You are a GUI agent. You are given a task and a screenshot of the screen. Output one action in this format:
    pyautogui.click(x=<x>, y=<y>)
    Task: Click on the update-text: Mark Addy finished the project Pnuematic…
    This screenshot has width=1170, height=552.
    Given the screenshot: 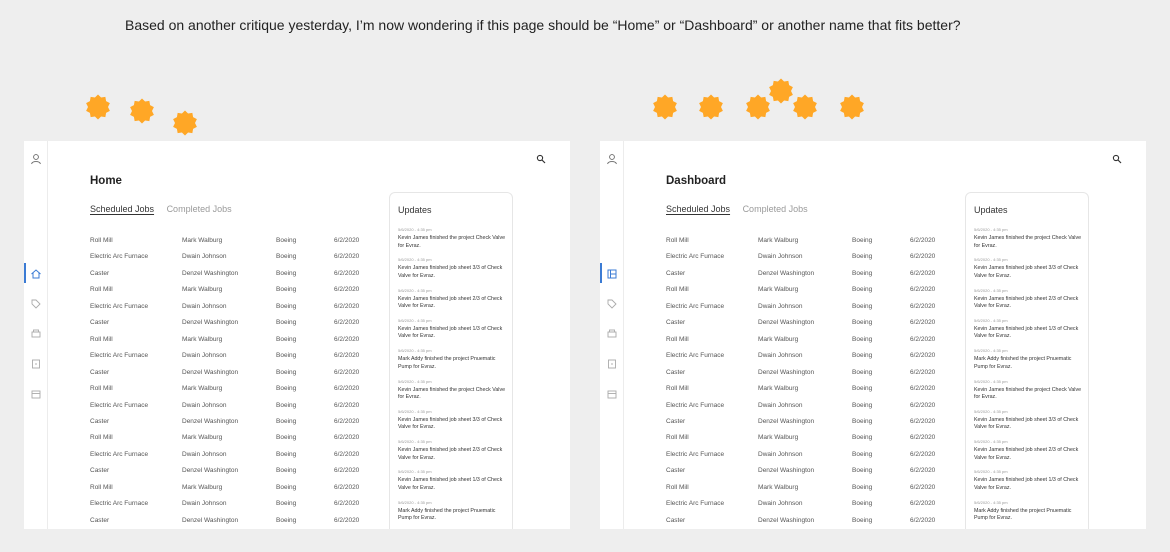 What is the action you would take?
    pyautogui.click(x=1023, y=514)
    